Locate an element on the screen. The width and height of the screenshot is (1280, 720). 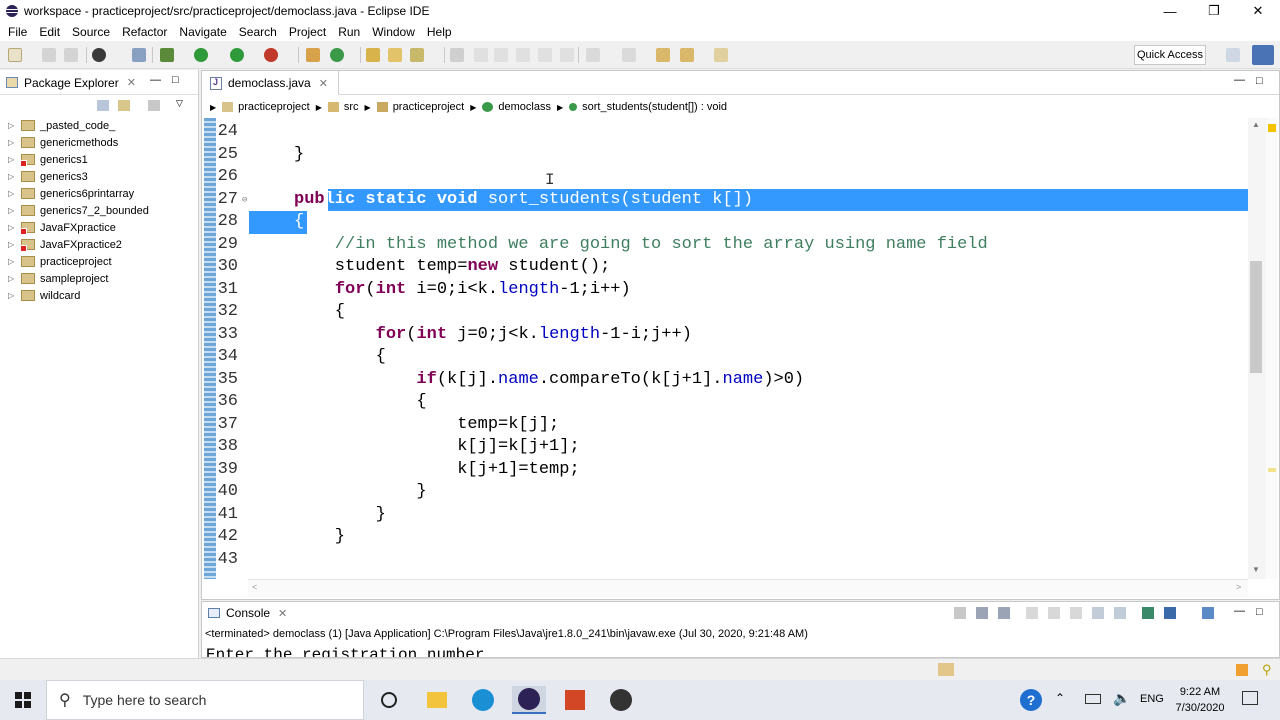
open-task-icon is located at coordinates (395, 55).